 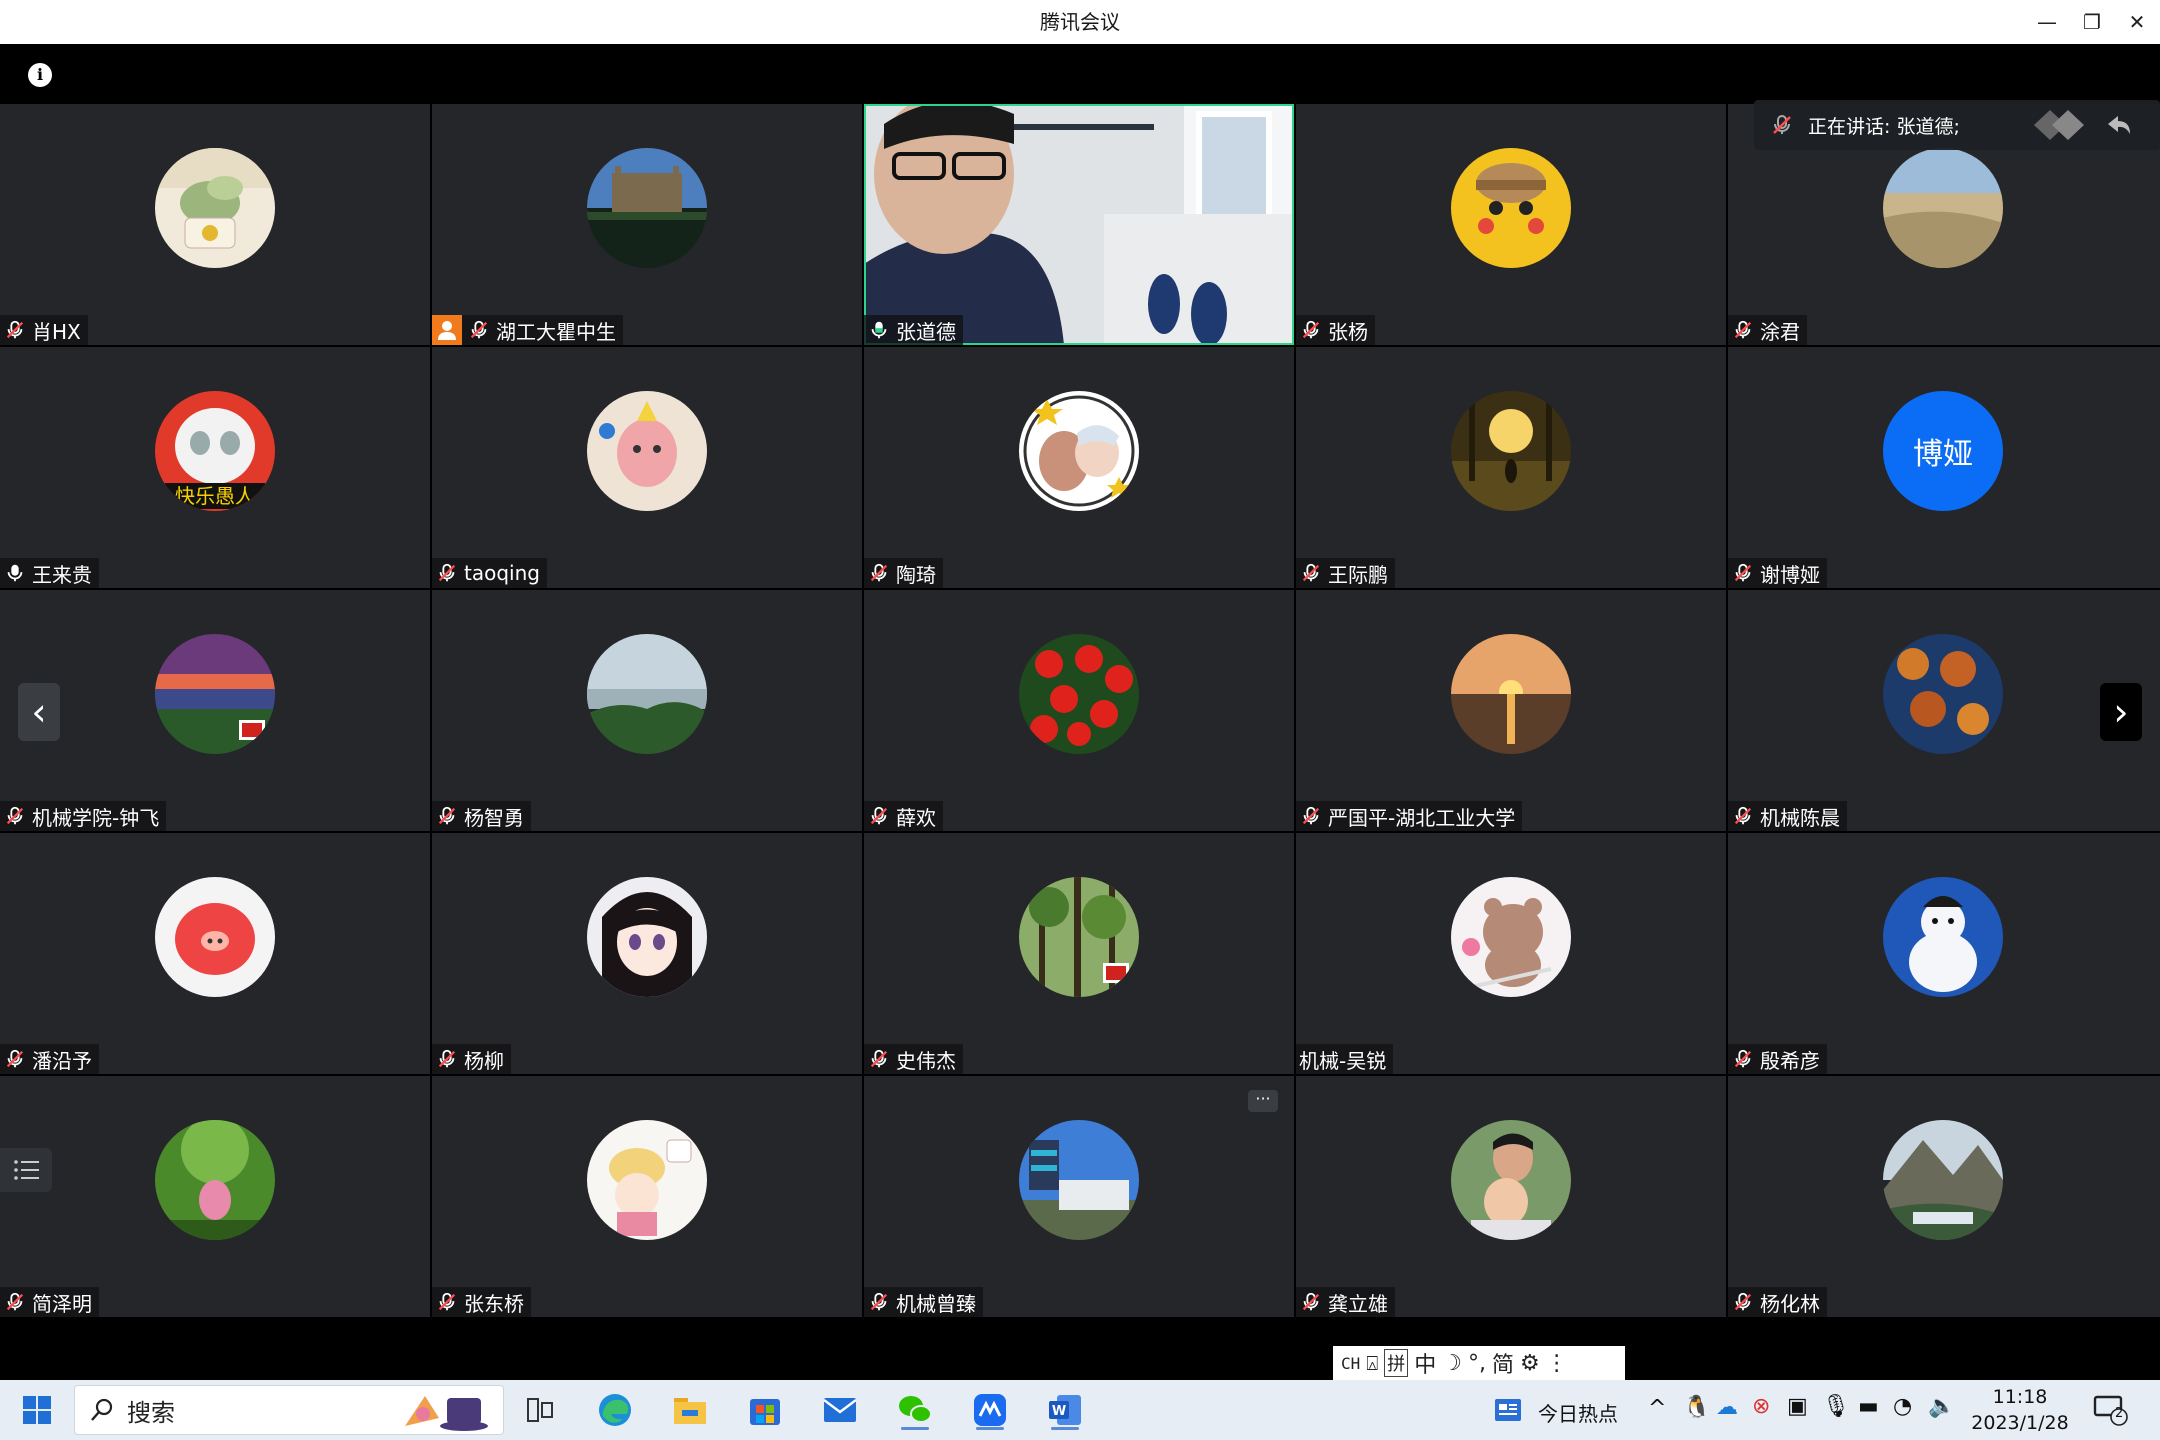 I want to click on ime-settings-icon: ⚙, so click(x=1530, y=1363).